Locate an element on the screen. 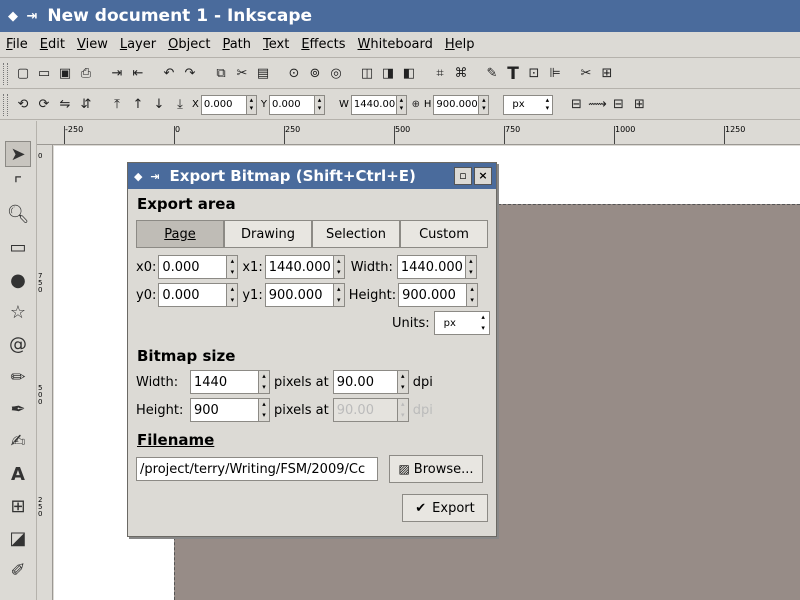  scale-corners-icon: ⟿ is located at coordinates (597, 105).